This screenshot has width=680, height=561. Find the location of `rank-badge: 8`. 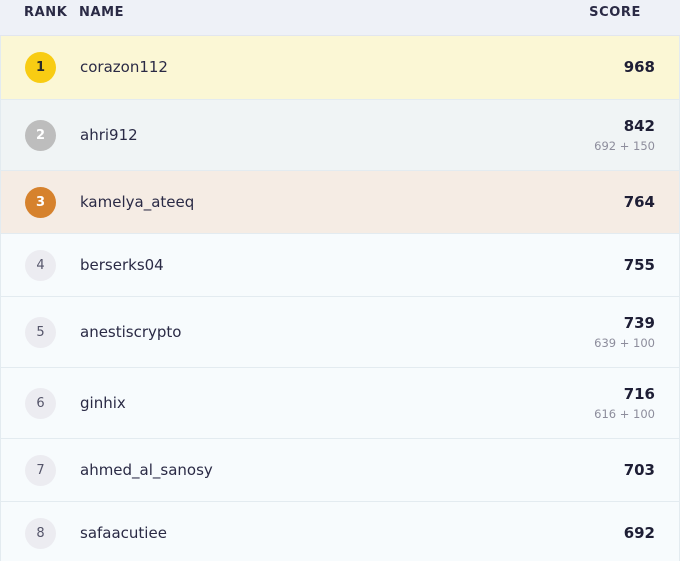

rank-badge: 8 is located at coordinates (40, 533).